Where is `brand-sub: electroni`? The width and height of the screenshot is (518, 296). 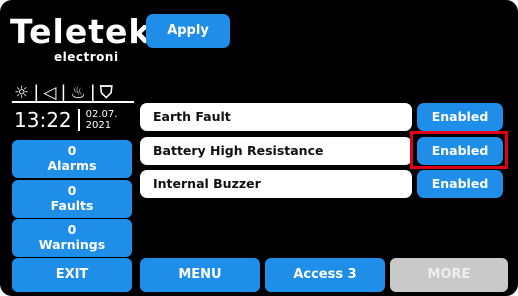
brand-sub: electroni is located at coordinates (86, 57).